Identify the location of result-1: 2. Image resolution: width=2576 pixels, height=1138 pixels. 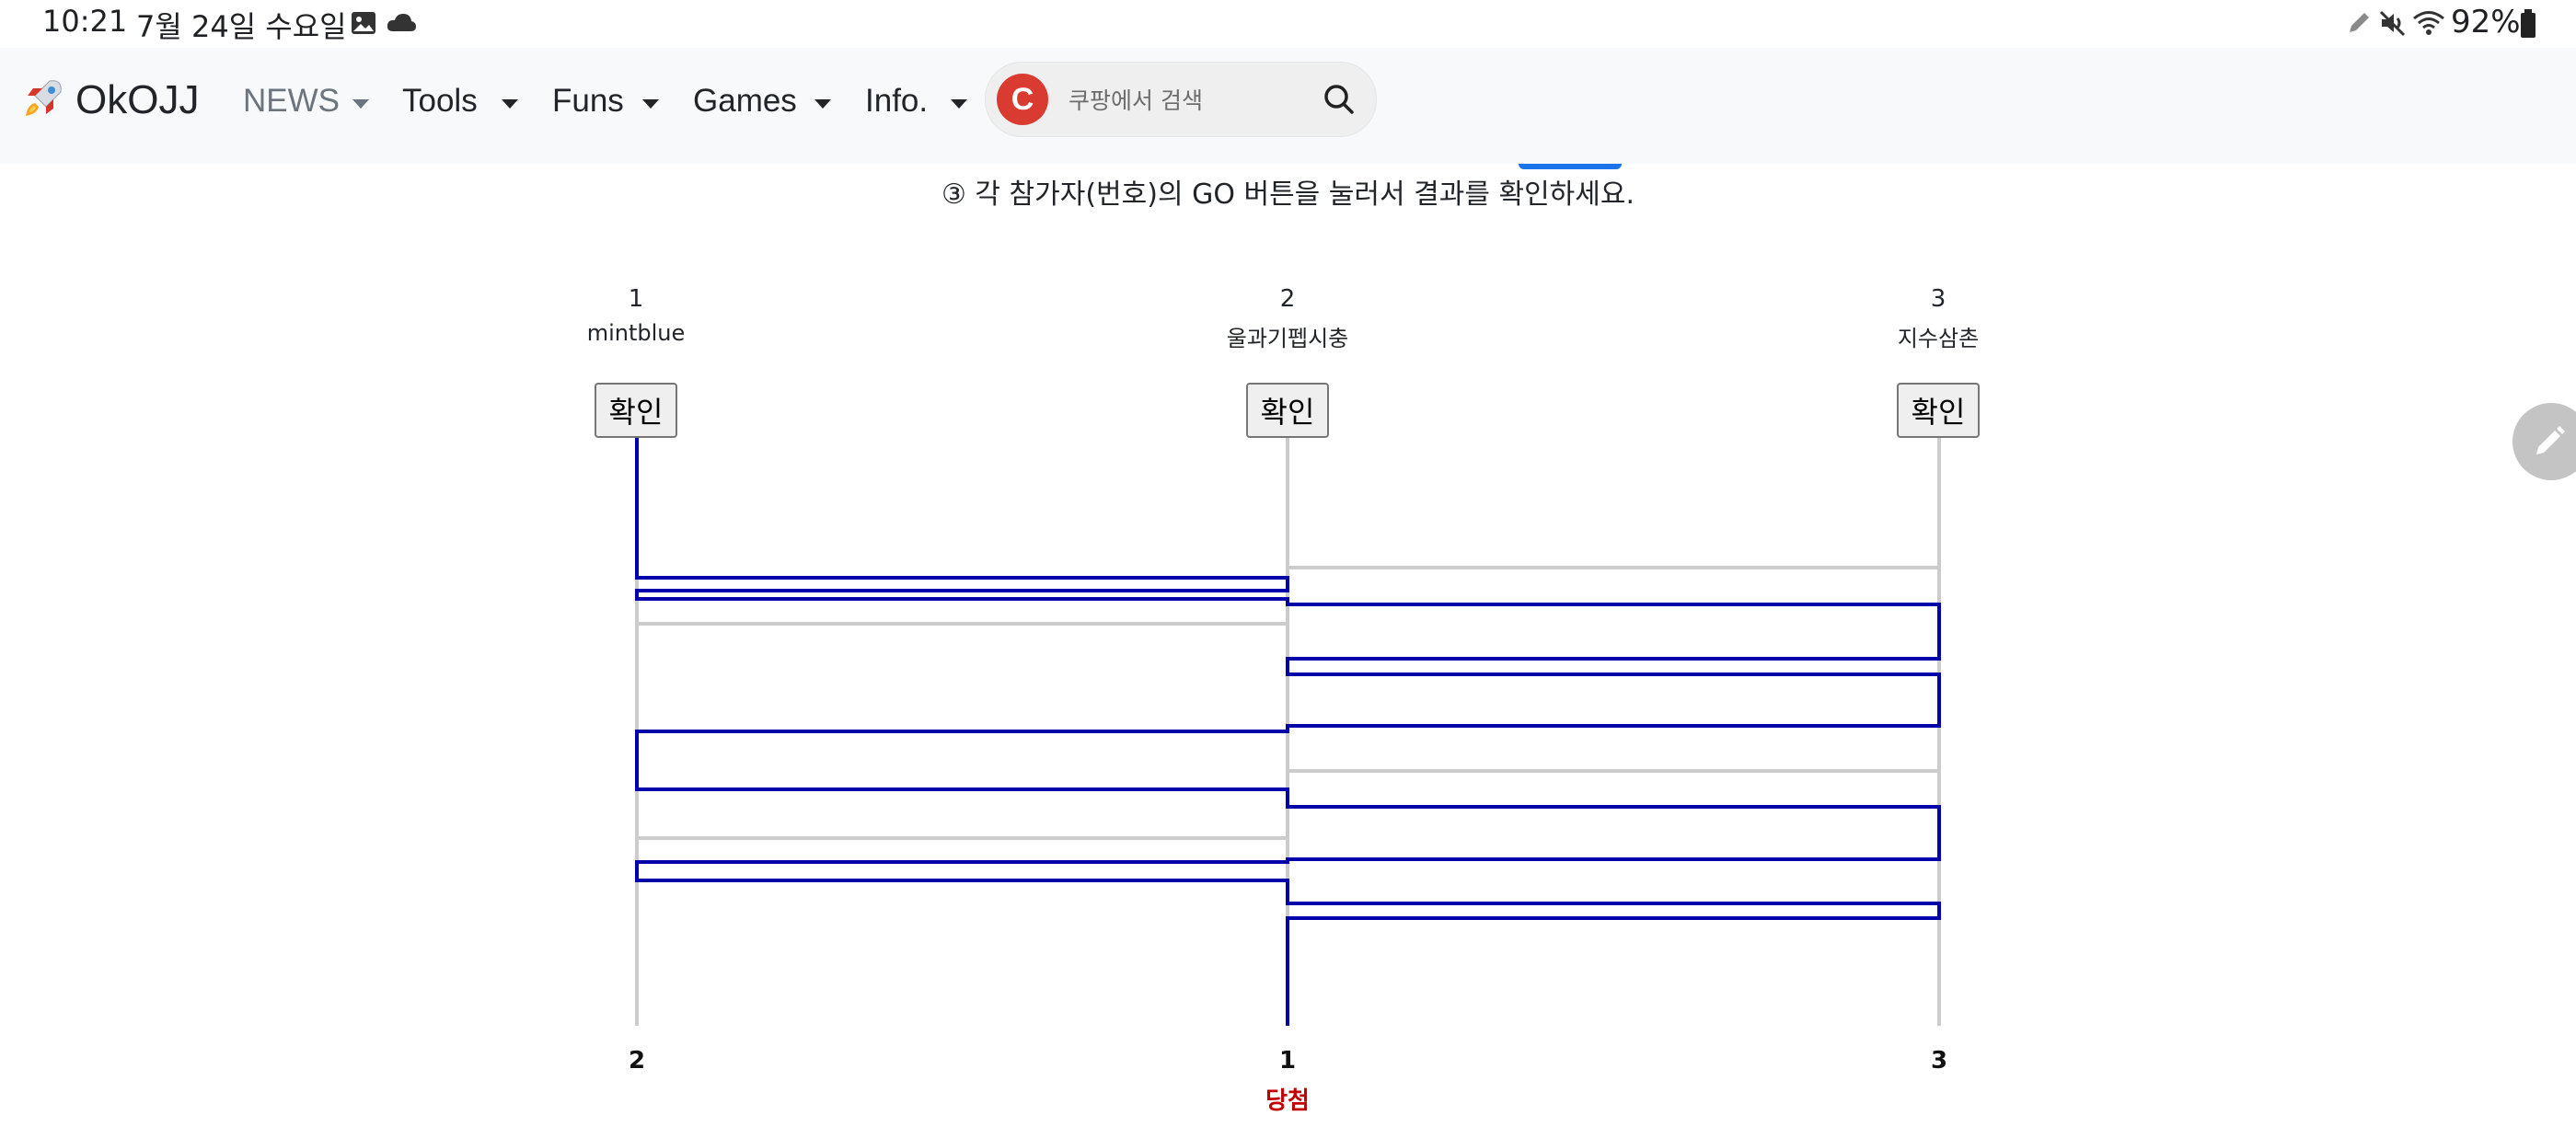
(637, 1061).